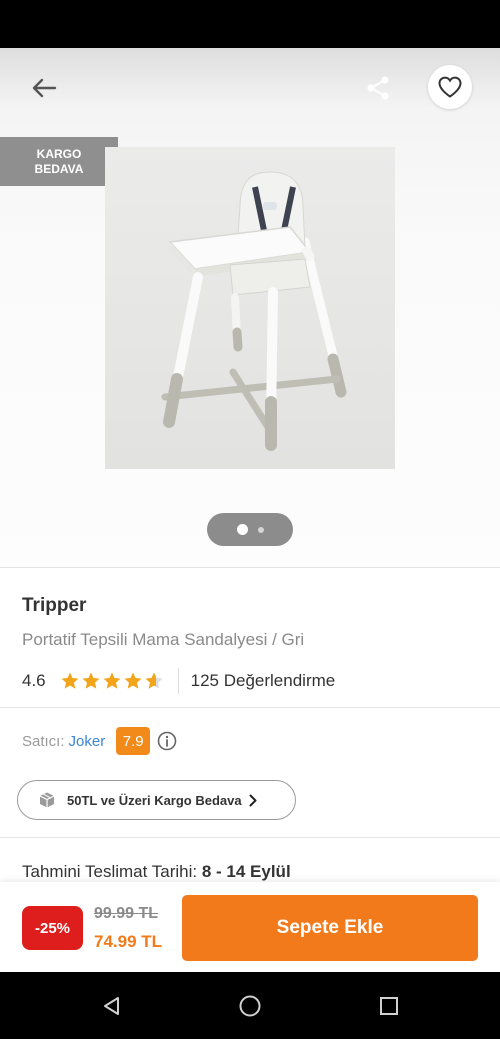 The height and width of the screenshot is (1039, 500). What do you see at coordinates (110, 871) in the screenshot?
I see `delivery-label: Tahmini Teslimat Tarihi:` at bounding box center [110, 871].